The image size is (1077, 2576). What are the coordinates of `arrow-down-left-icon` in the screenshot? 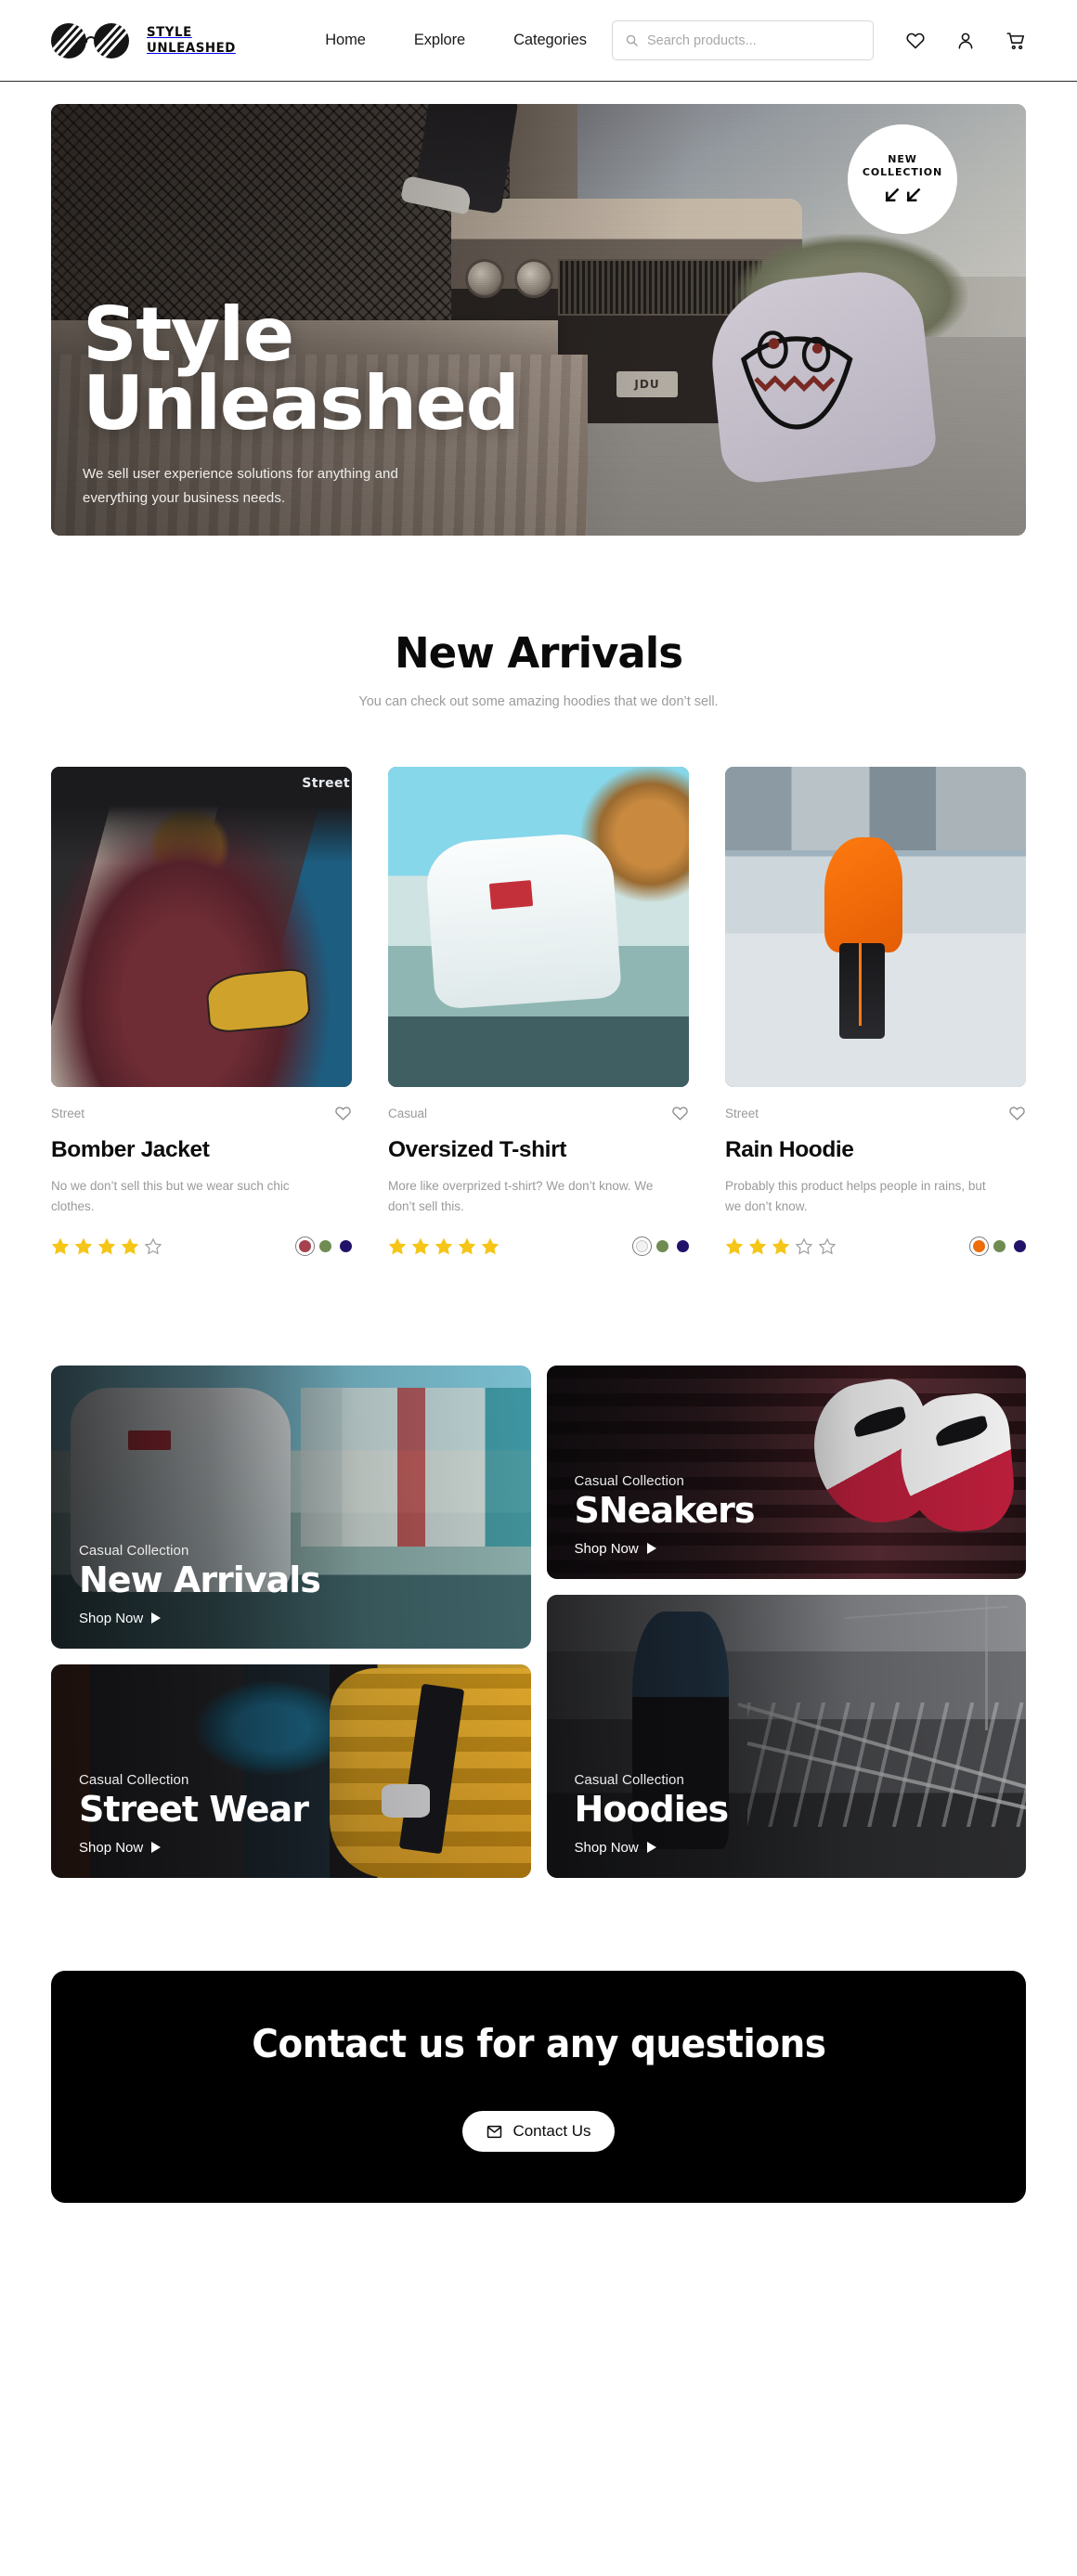 It's located at (892, 195).